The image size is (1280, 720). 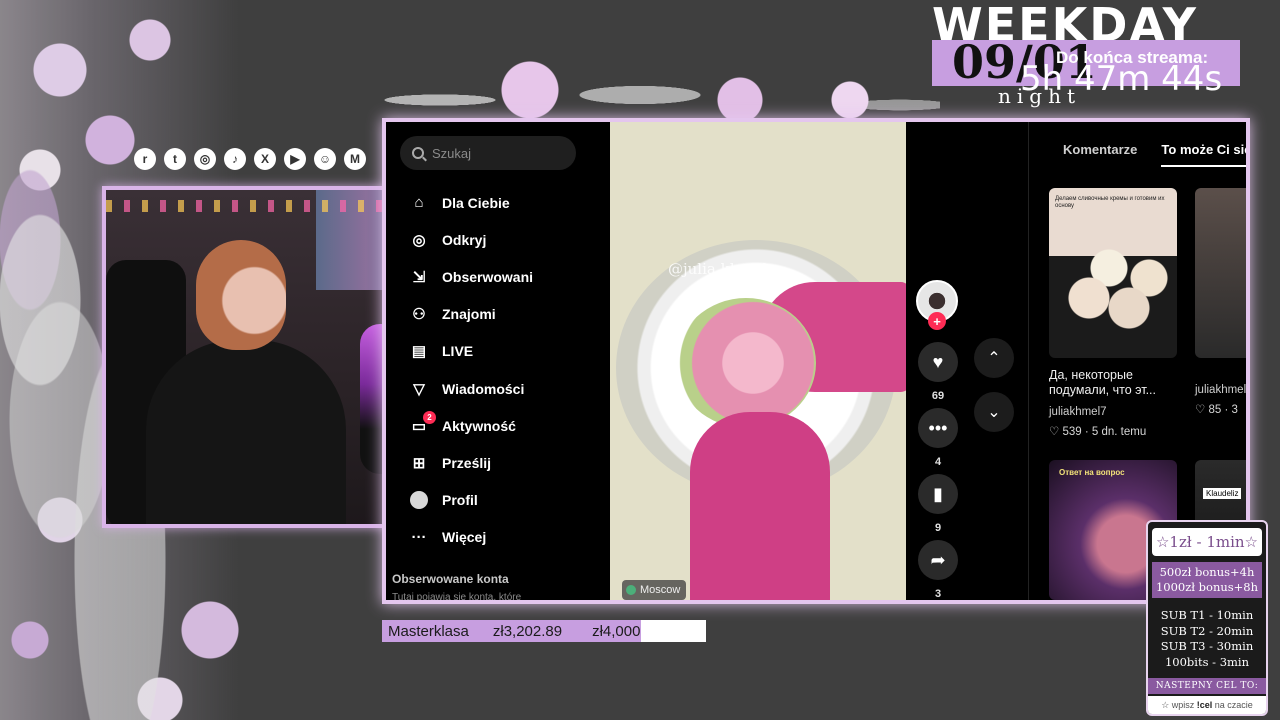 What do you see at coordinates (464, 239) in the screenshot?
I see `sidebar-item-label: Odkryj` at bounding box center [464, 239].